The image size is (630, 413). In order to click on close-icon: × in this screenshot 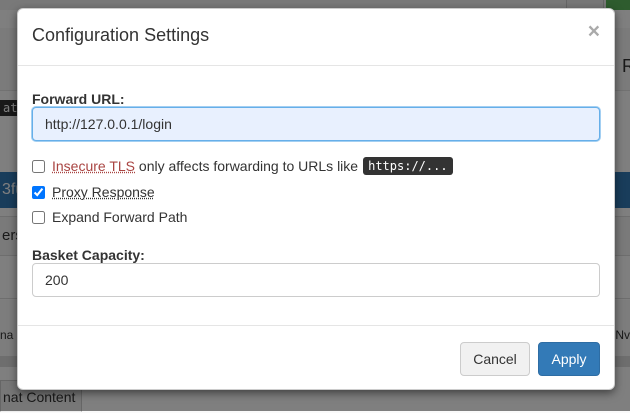, I will do `click(594, 31)`.